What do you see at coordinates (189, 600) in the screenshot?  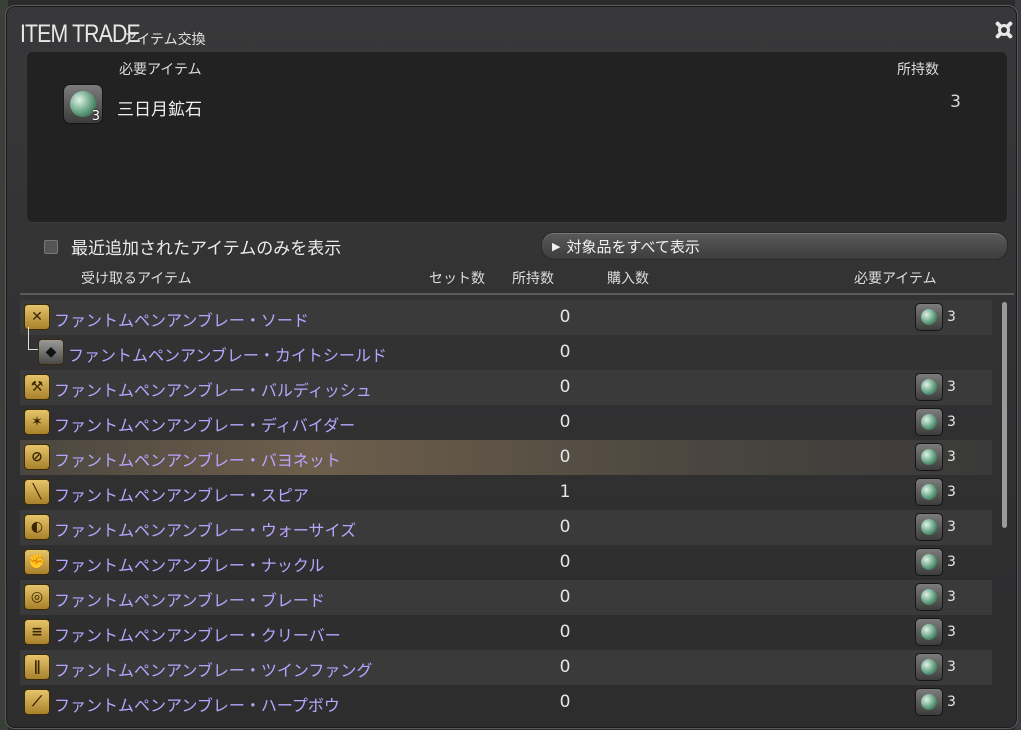 I see `row-item-name: ファントムペンアンブレー・ブレード` at bounding box center [189, 600].